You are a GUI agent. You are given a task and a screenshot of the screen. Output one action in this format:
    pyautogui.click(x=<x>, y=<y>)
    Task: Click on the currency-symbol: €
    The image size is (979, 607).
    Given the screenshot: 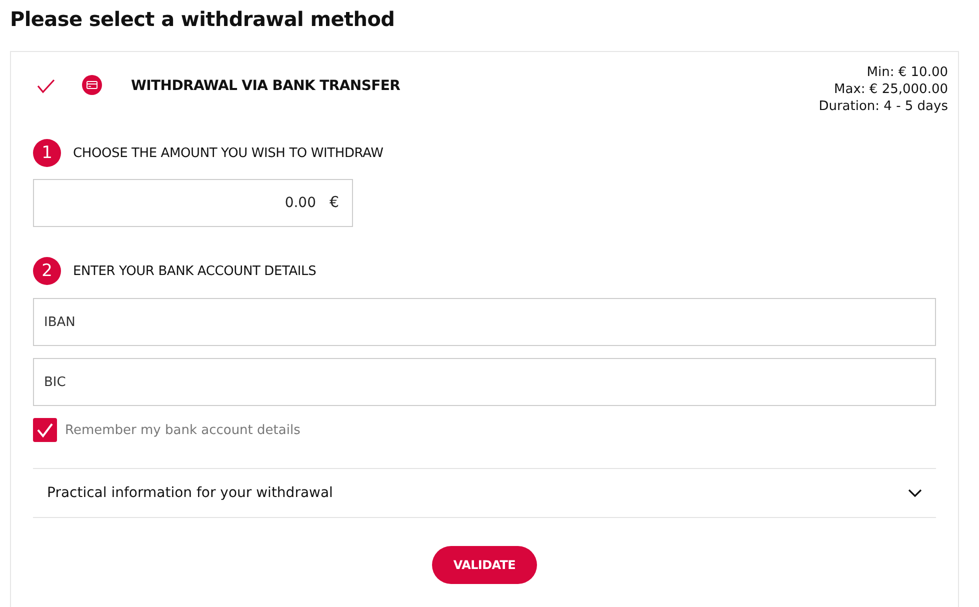 What is the action you would take?
    pyautogui.click(x=334, y=202)
    